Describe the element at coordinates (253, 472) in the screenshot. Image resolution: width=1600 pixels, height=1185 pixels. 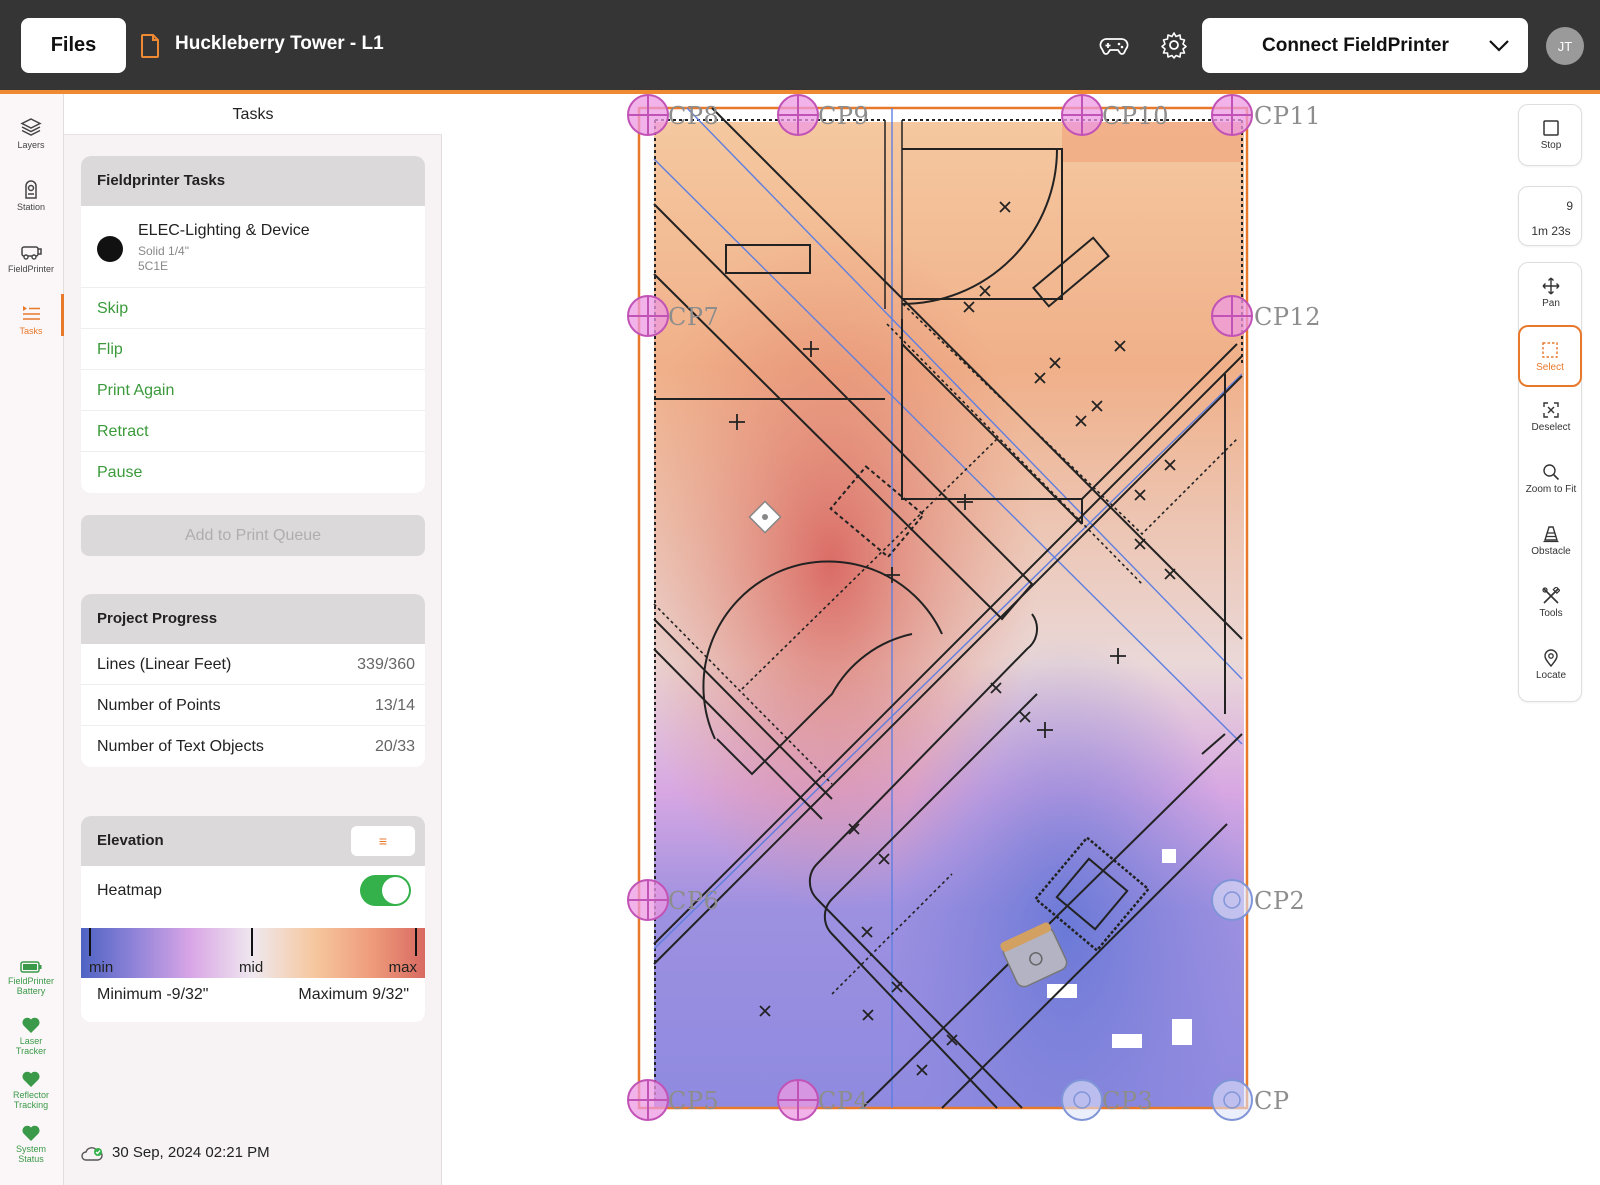
I see `pause-button: Pause` at that location.